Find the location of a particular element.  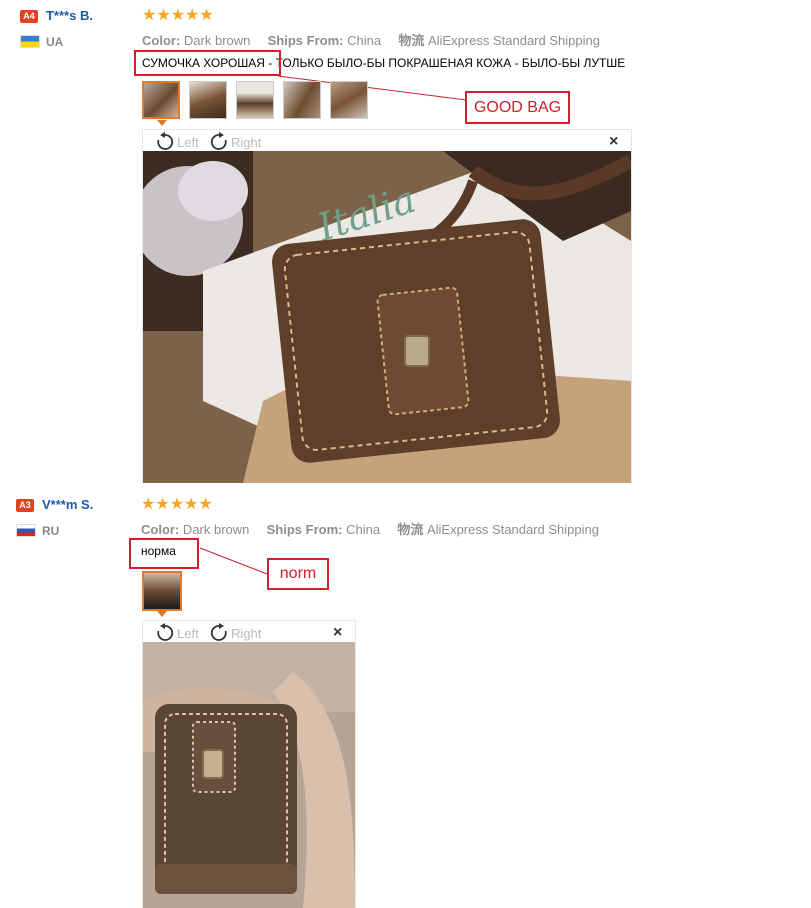

color-value: Dark brown is located at coordinates (216, 529).